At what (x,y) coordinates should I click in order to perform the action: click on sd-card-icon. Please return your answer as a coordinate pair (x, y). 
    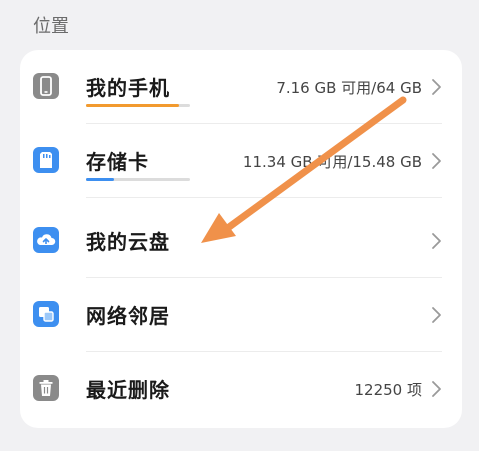
    Looking at the image, I should click on (46, 160).